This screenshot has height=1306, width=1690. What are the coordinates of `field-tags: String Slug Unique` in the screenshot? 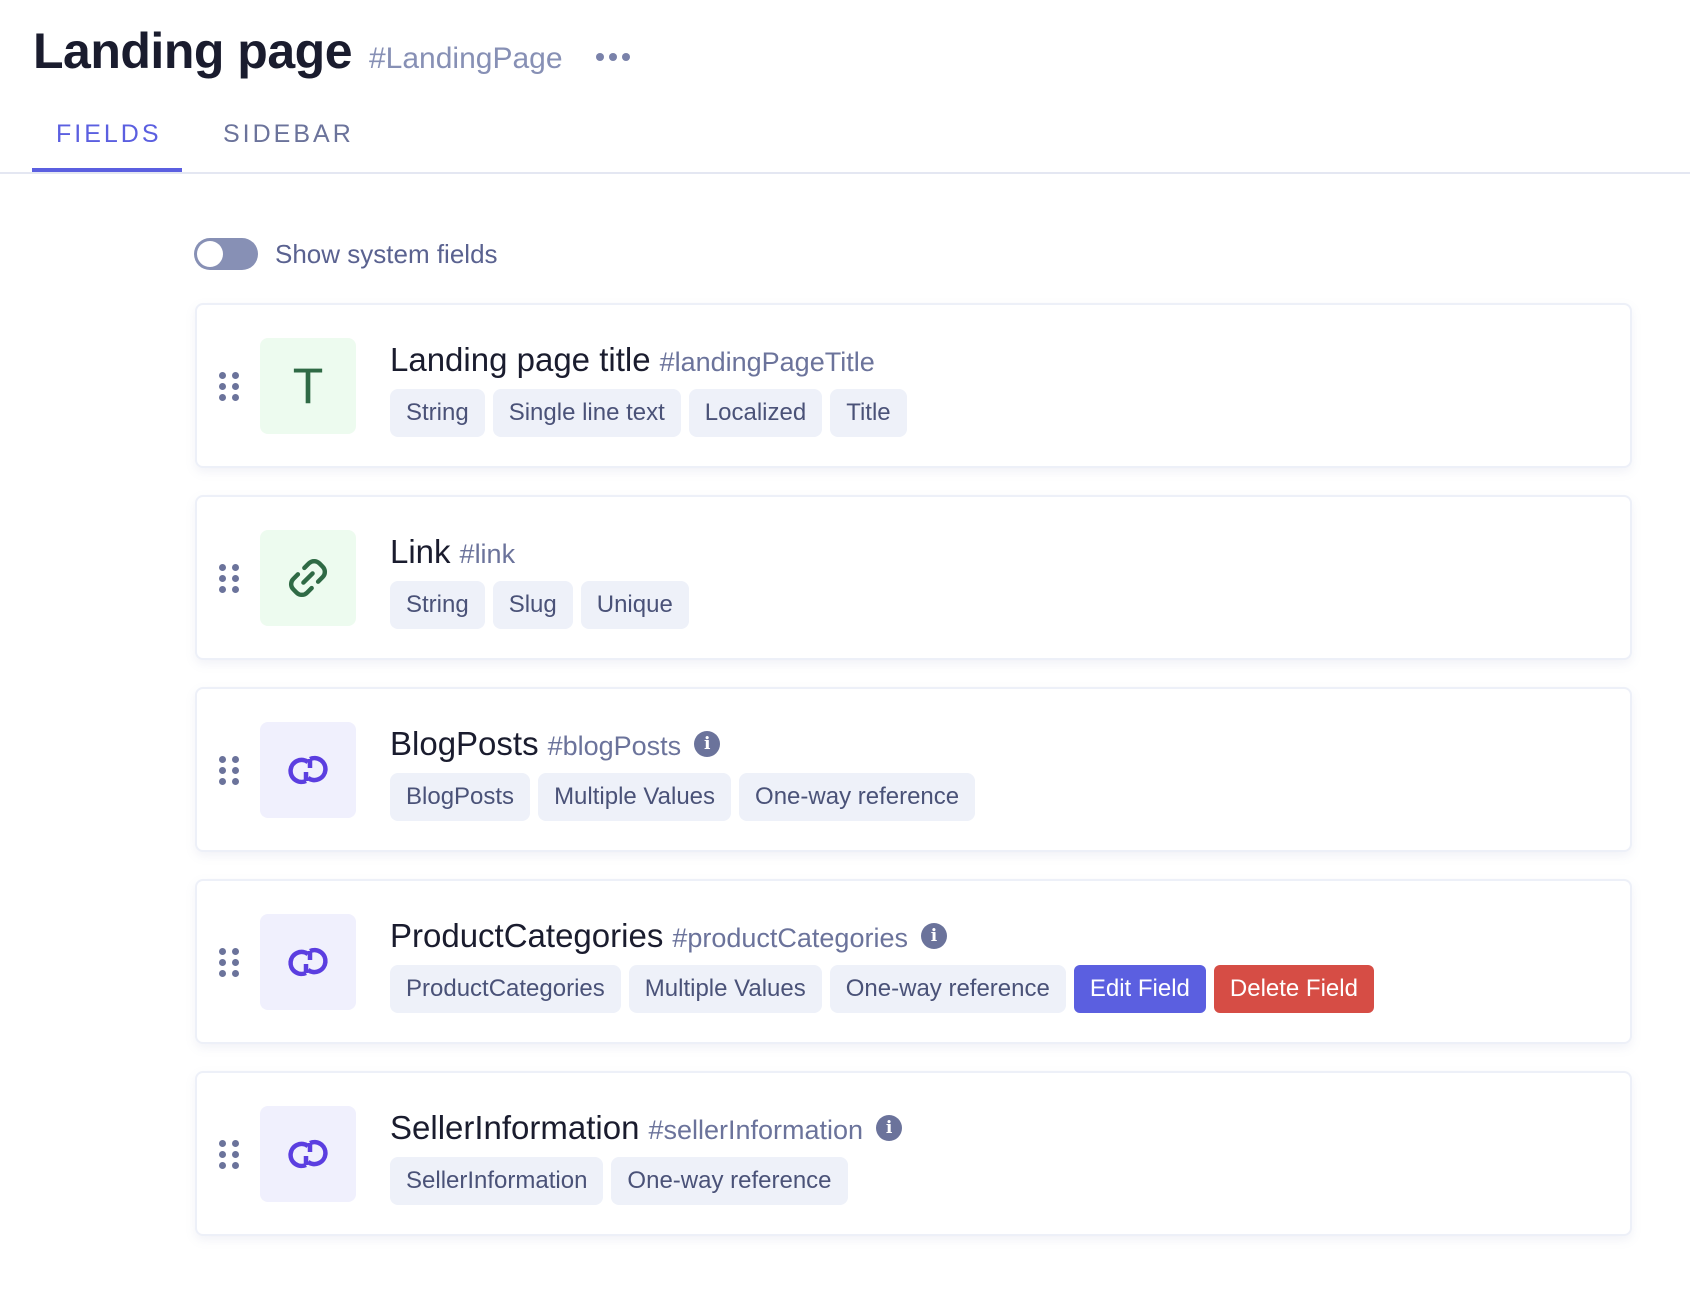 It's located at (539, 605).